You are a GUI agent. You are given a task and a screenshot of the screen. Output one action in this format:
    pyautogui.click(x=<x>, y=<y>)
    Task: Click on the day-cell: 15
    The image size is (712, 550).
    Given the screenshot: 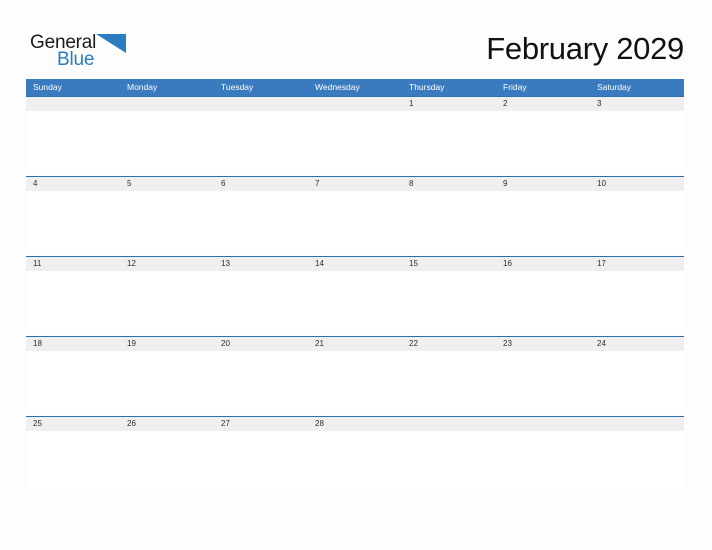 What is the action you would take?
    pyautogui.click(x=449, y=264)
    